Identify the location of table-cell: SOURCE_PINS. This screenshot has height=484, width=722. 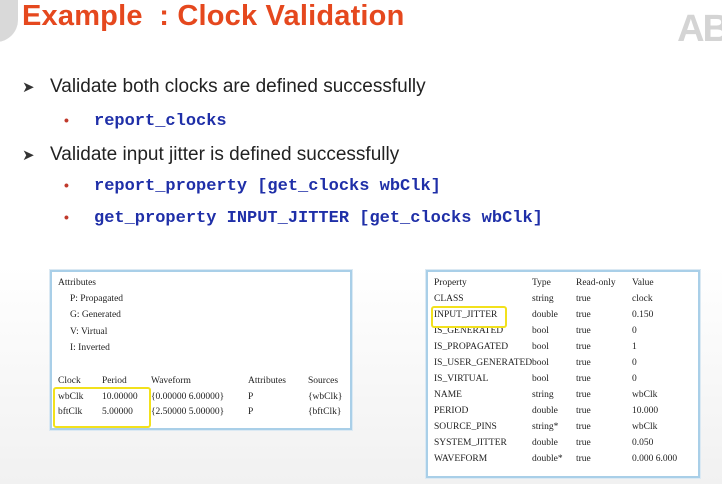
(465, 427).